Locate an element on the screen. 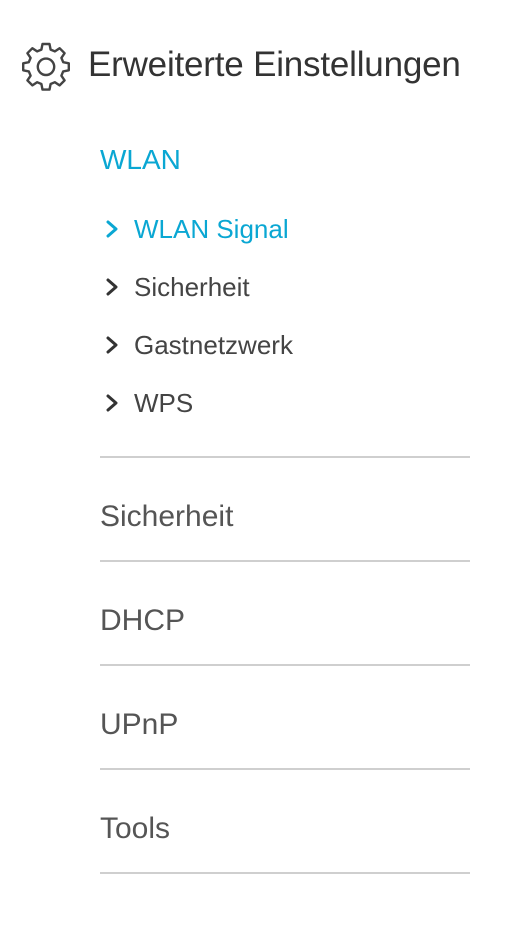 The image size is (508, 926). submenu-item-gastnetzwerk: Gastnetzwerk is located at coordinates (285, 345).